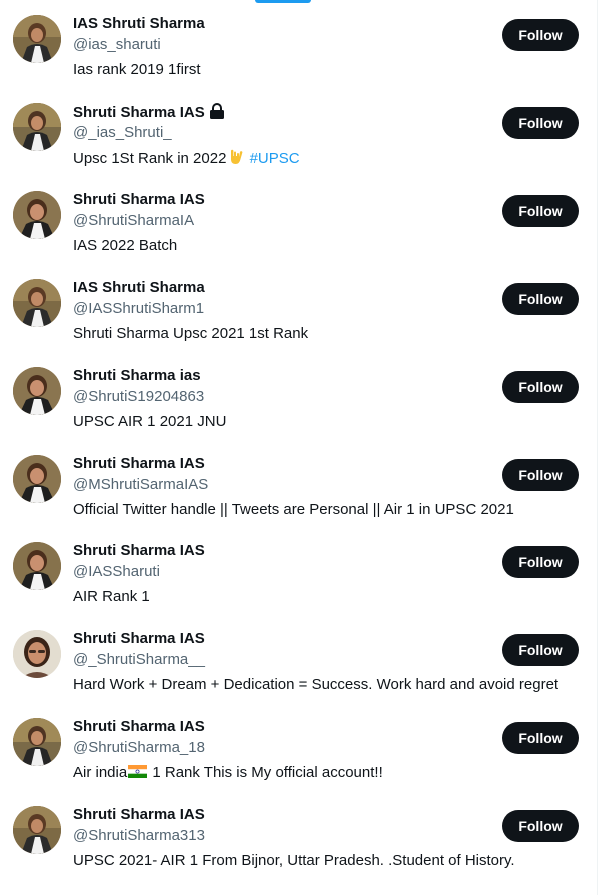 The image size is (598, 895). What do you see at coordinates (117, 45) in the screenshot?
I see `user-handle: @ias_sharuti` at bounding box center [117, 45].